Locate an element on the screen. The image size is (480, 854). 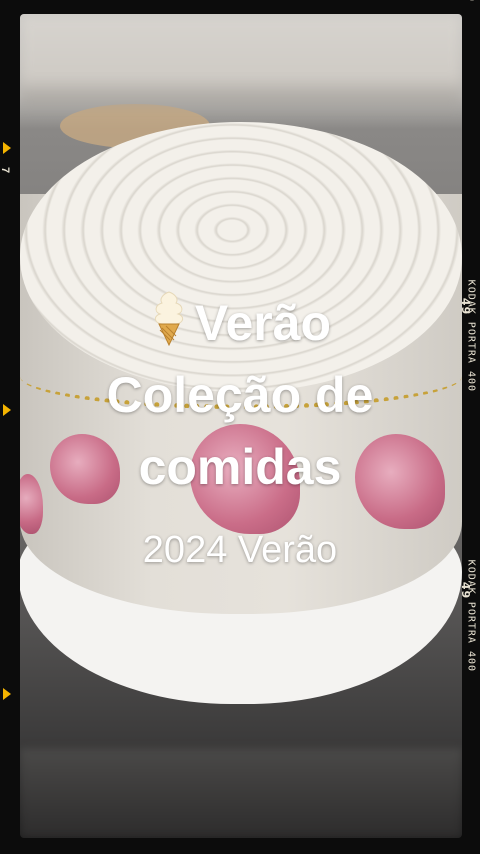
title-line-1: Verão is located at coordinates (240, 324).